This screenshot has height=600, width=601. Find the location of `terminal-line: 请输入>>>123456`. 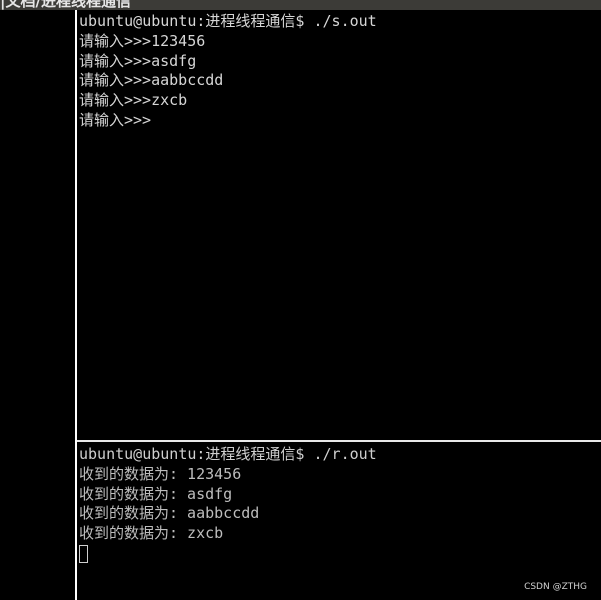

terminal-line: 请输入>>>123456 is located at coordinates (142, 40).